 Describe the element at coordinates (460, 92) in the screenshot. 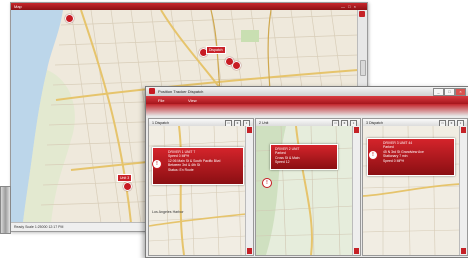

I see `close-button: ×` at that location.